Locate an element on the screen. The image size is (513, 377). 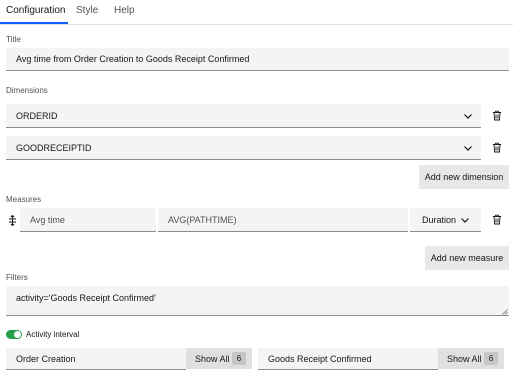
measure-name-input: Avg time is located at coordinates (88, 220).